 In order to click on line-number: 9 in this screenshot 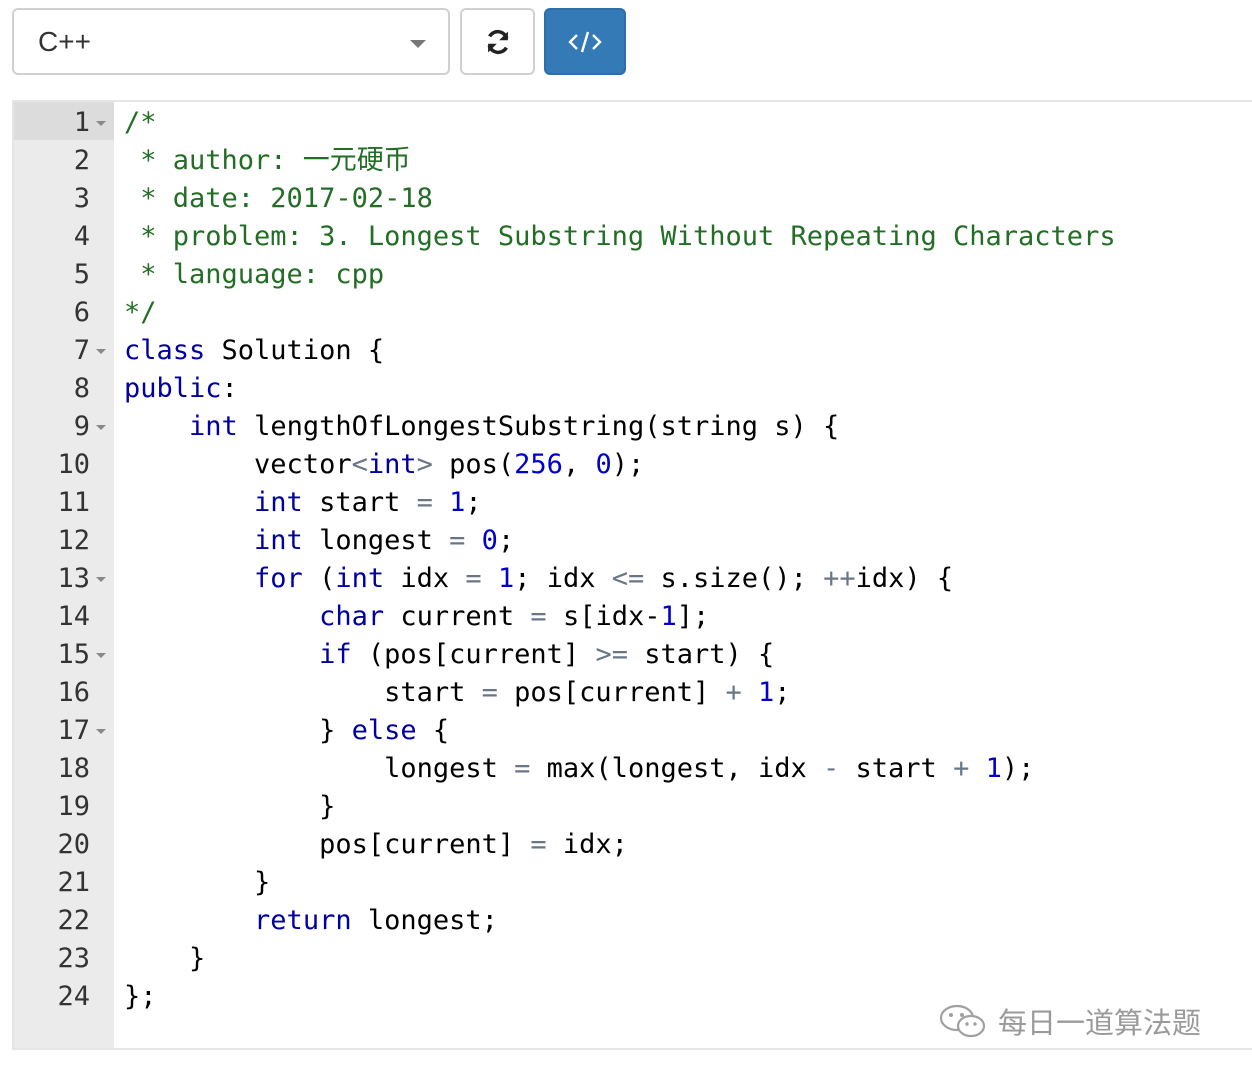, I will do `click(81, 426)`.